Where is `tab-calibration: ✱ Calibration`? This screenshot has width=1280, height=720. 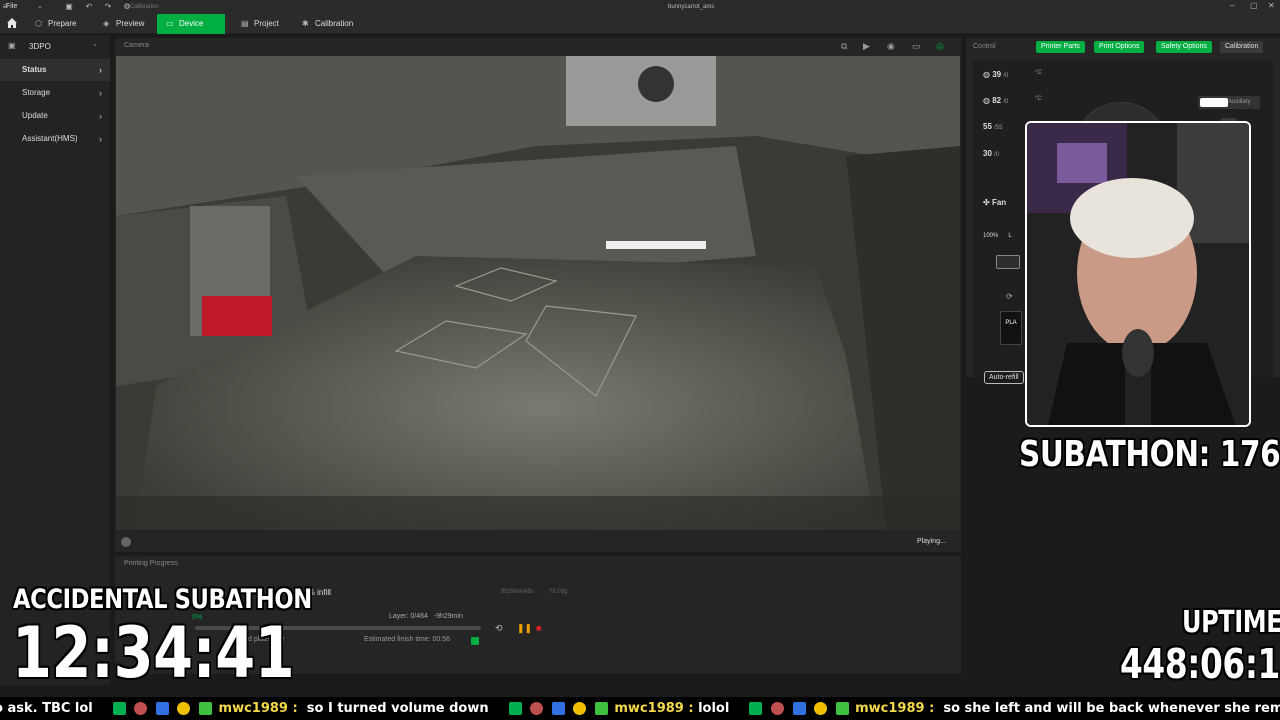 tab-calibration: ✱ Calibration is located at coordinates (328, 24).